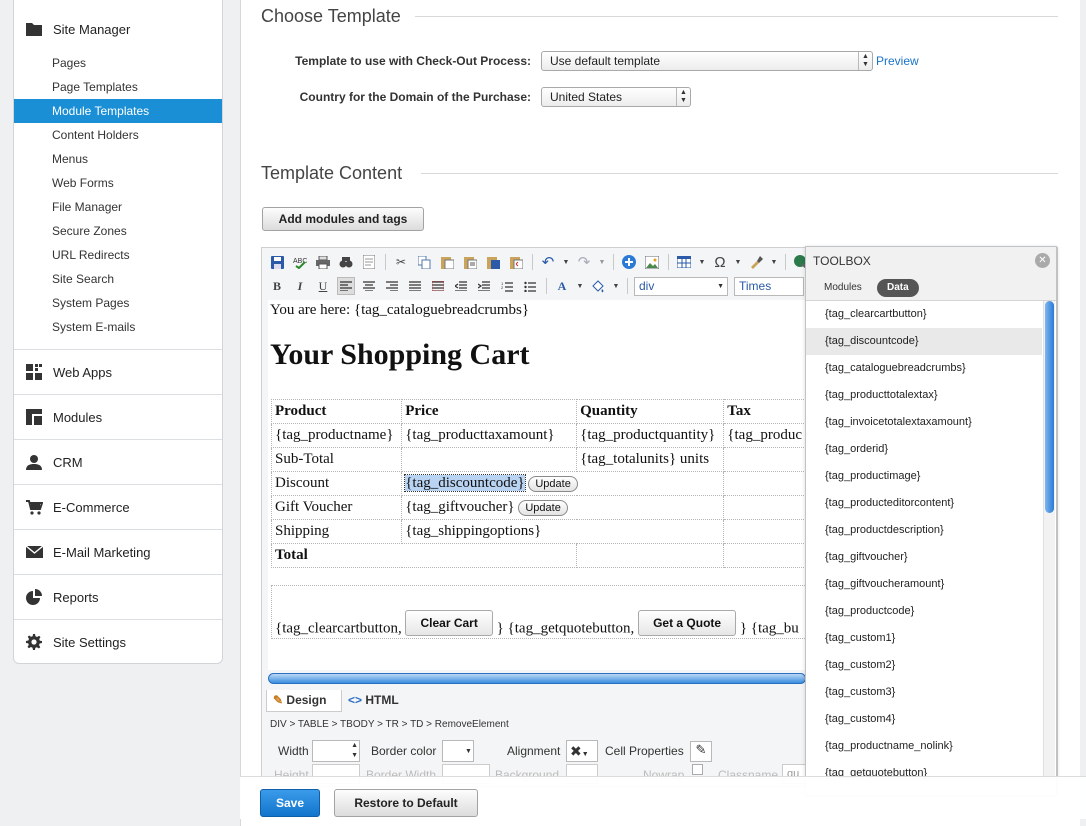 Image resolution: width=1086 pixels, height=826 pixels. What do you see at coordinates (697, 769) in the screenshot?
I see `nowrap-checkbox` at bounding box center [697, 769].